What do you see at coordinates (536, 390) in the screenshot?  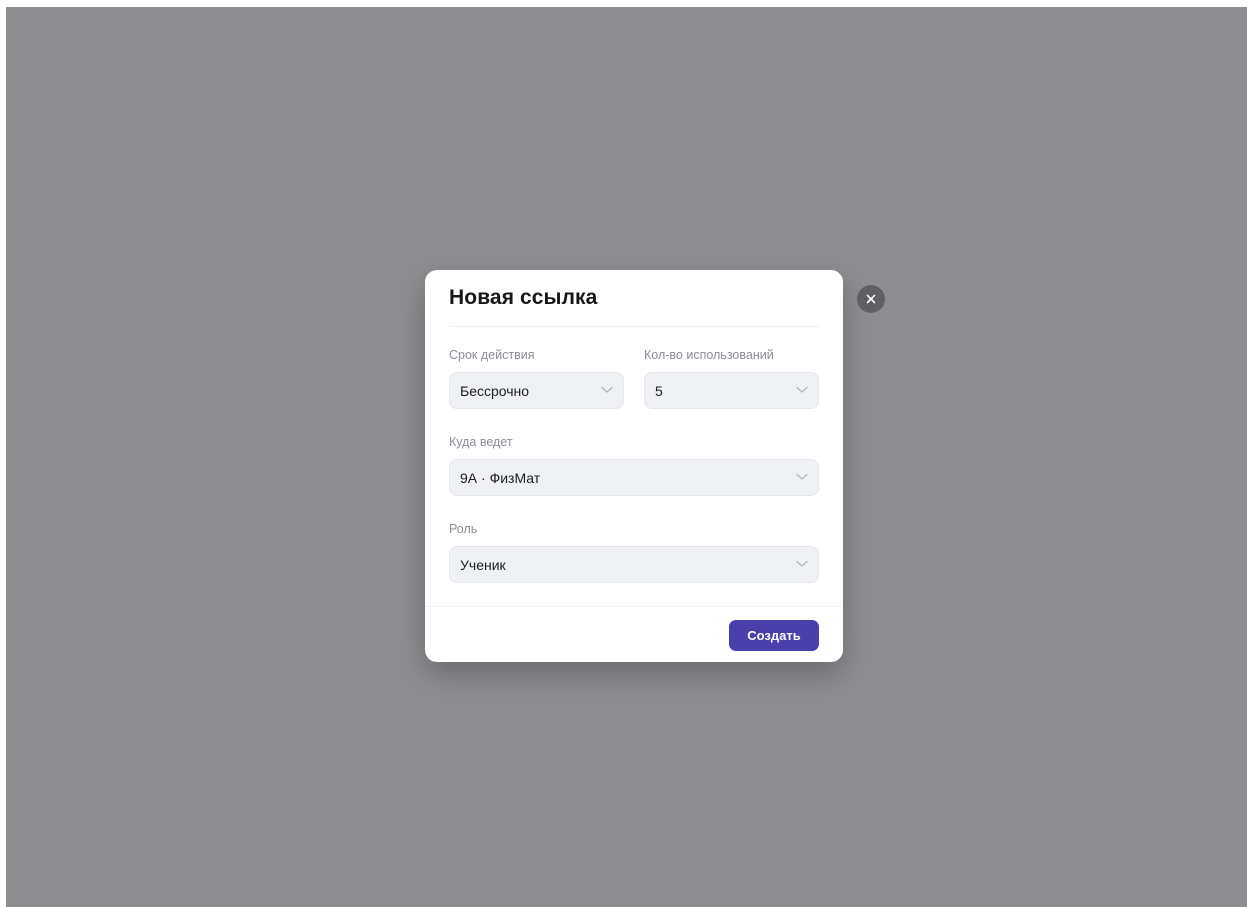 I see `validity-select: Бессрочно` at bounding box center [536, 390].